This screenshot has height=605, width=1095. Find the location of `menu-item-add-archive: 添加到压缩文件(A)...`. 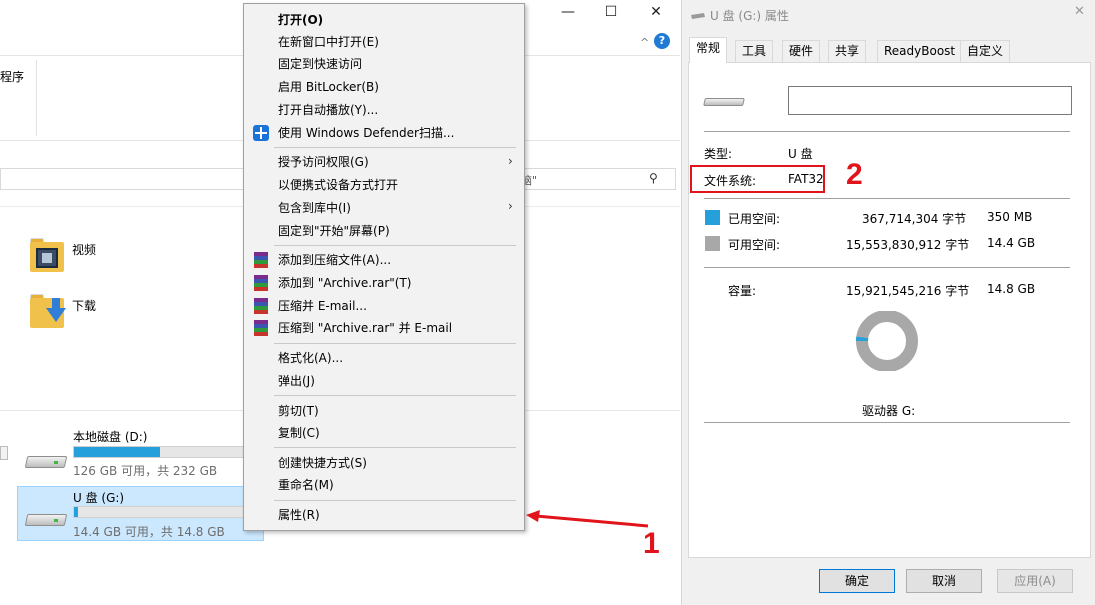

menu-item-add-archive: 添加到压缩文件(A)... is located at coordinates (384, 260).